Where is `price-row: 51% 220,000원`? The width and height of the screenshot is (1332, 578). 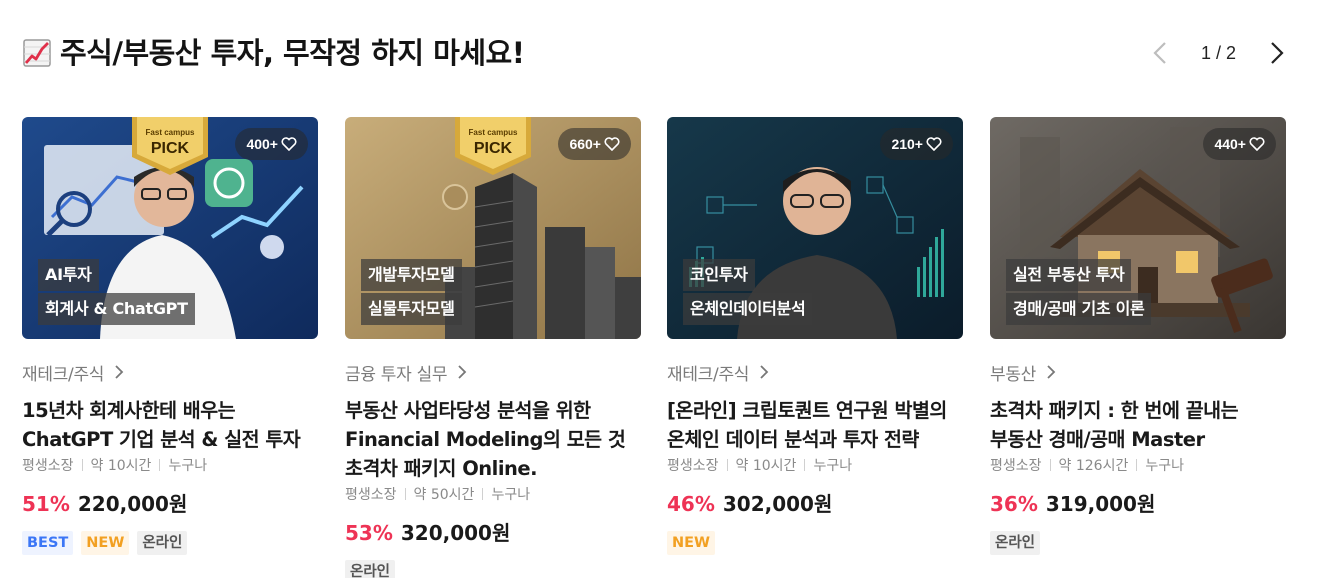
price-row: 51% 220,000원 is located at coordinates (170, 502).